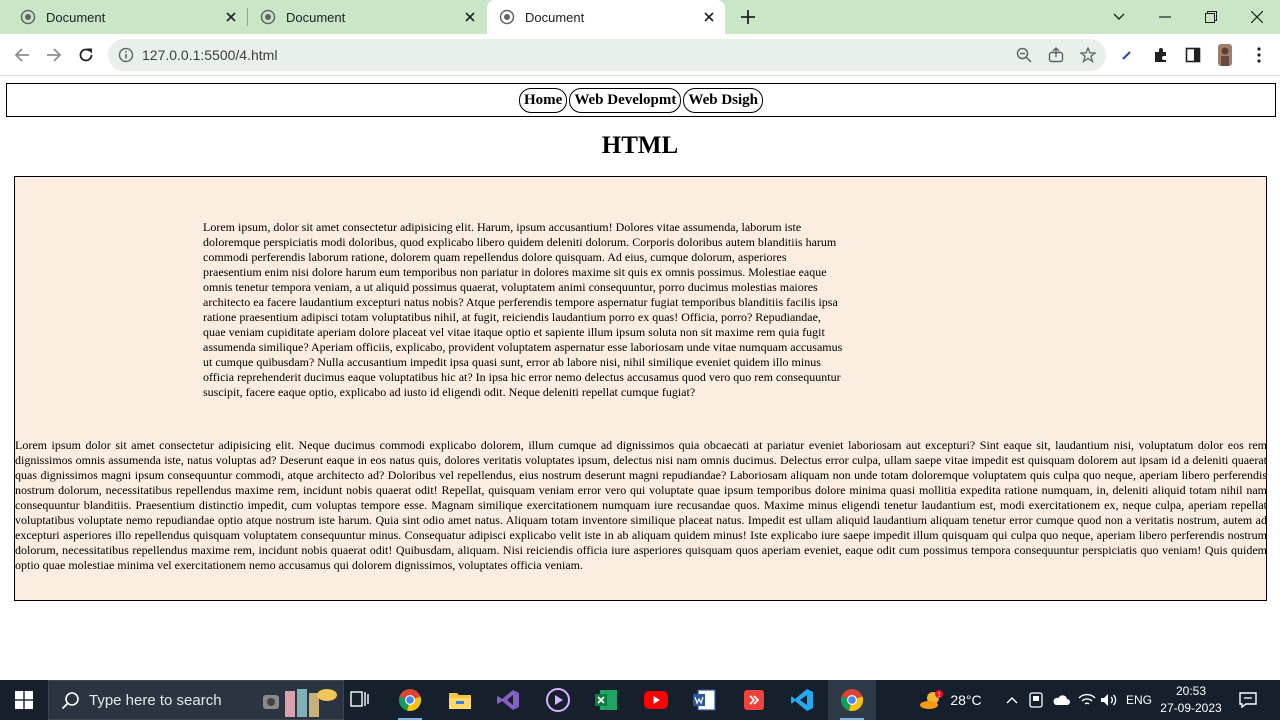  Describe the element at coordinates (1248, 700) in the screenshot. I see `notification-icon` at that location.